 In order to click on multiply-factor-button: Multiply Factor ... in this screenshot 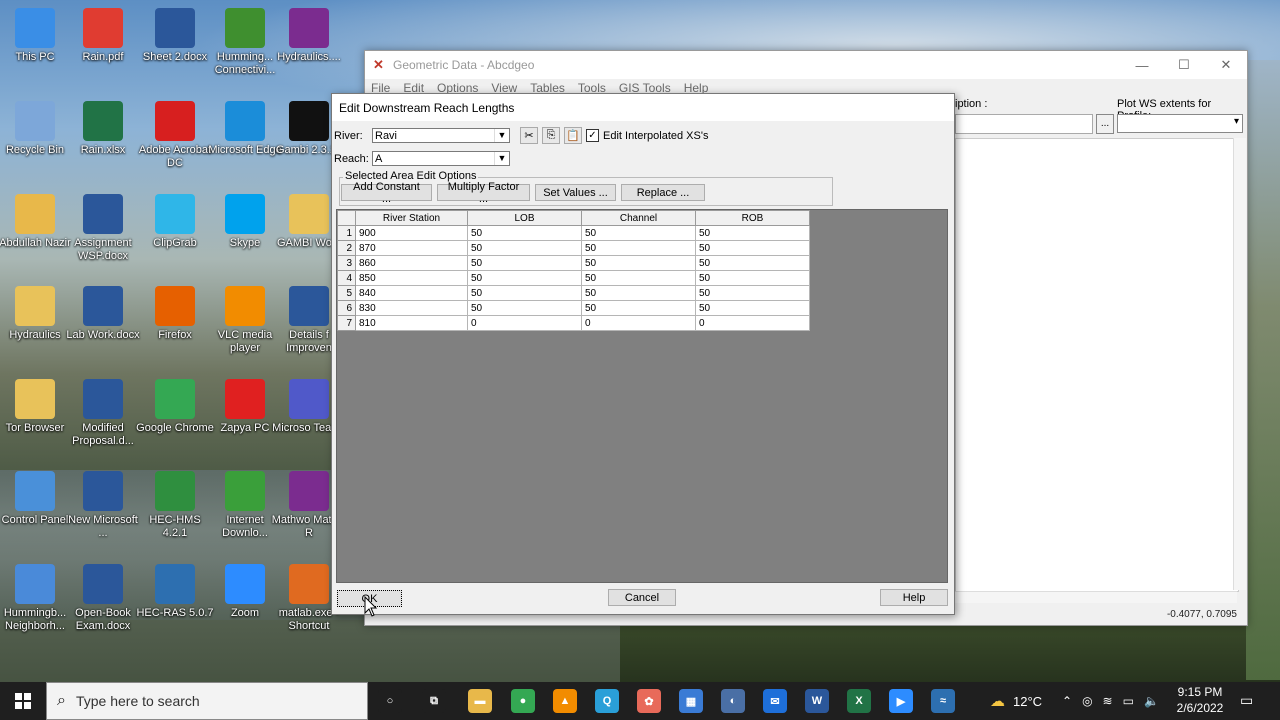, I will do `click(483, 193)`.